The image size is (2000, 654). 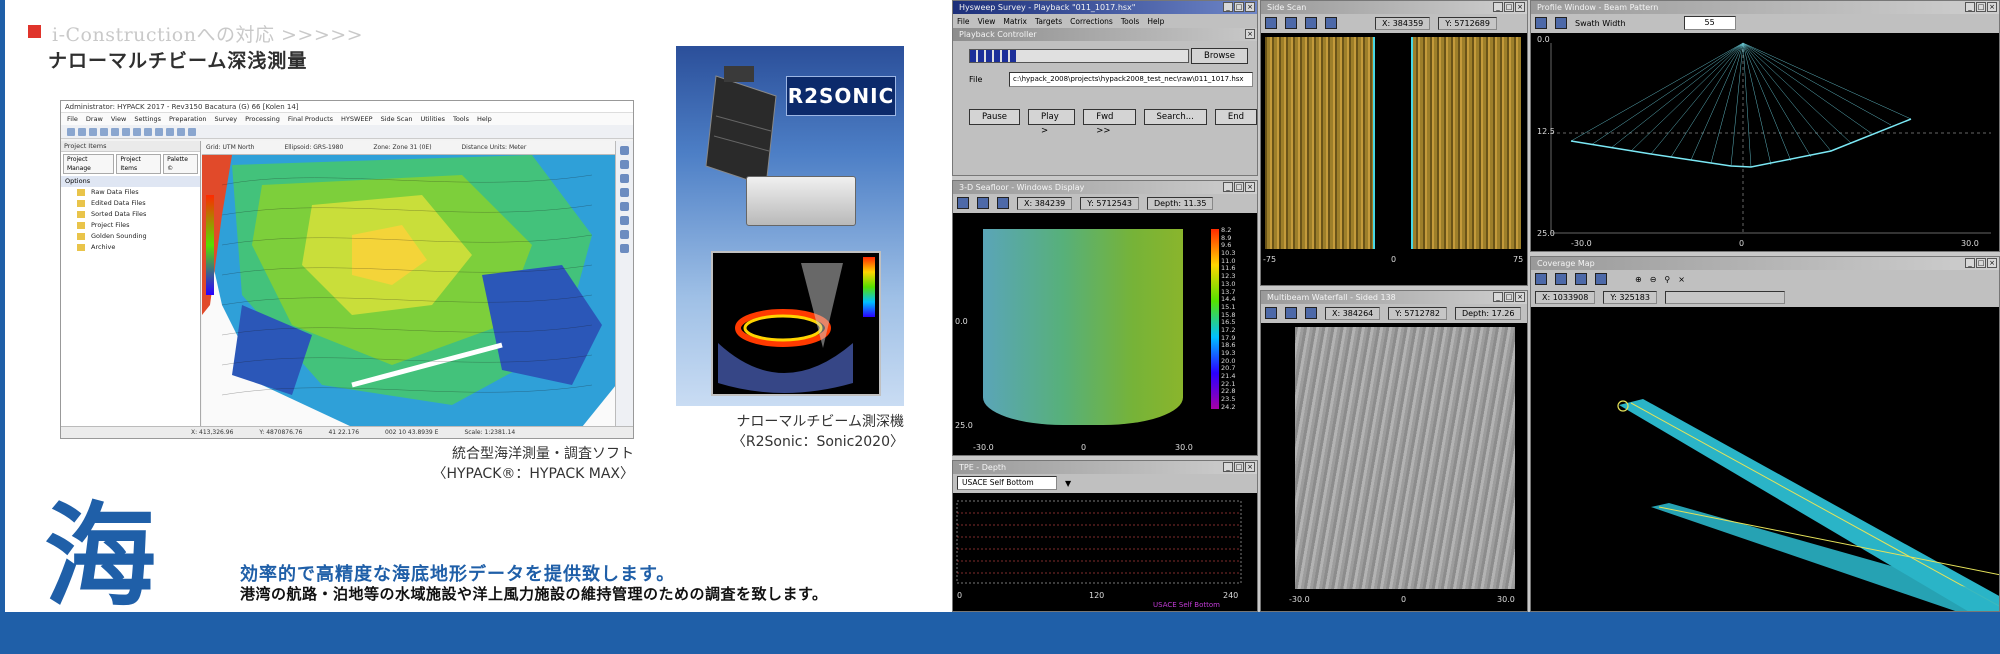 What do you see at coordinates (433, 119) in the screenshot?
I see `menu-item-utilities: Utilities` at bounding box center [433, 119].